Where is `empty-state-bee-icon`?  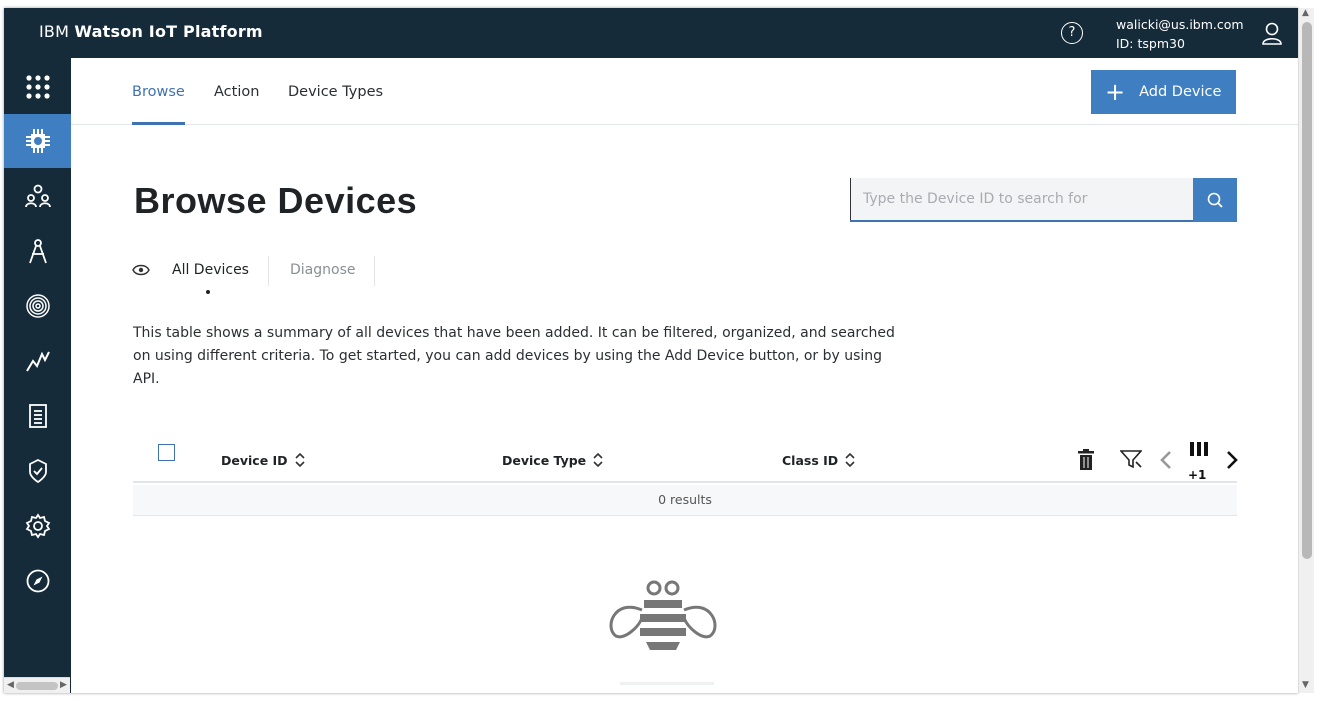
empty-state-bee-icon is located at coordinates (663, 632).